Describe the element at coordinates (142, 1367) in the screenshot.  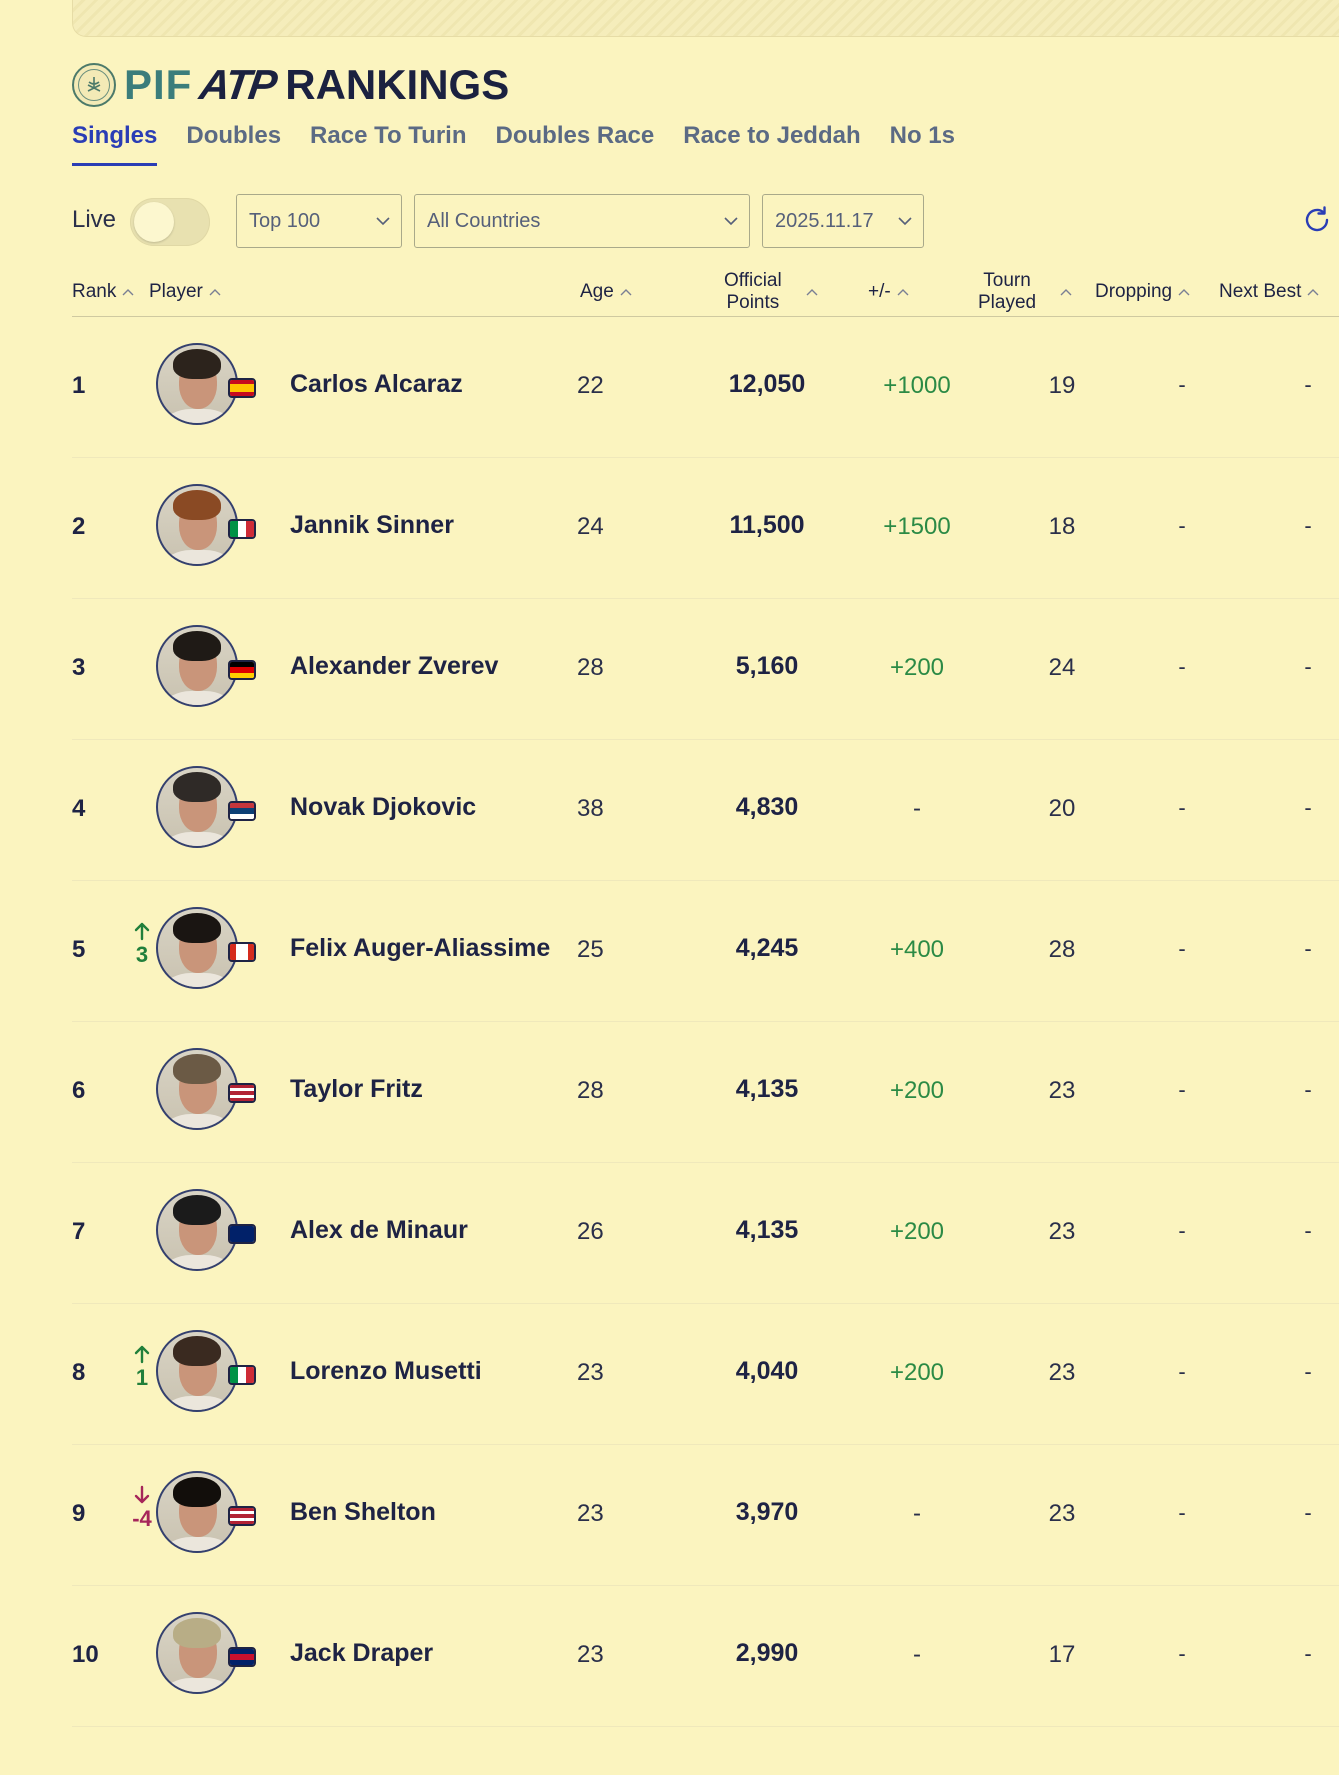
I see `rank-movement: 1` at that location.